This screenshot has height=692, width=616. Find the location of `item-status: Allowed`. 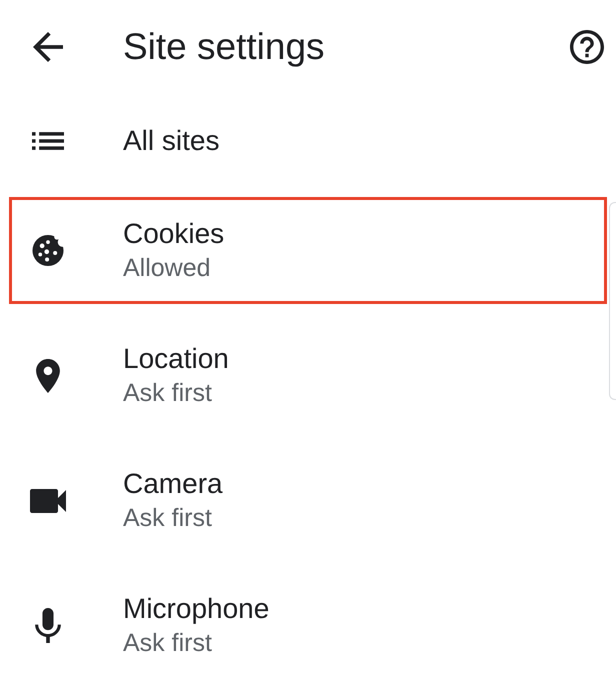

item-status: Allowed is located at coordinates (167, 268).